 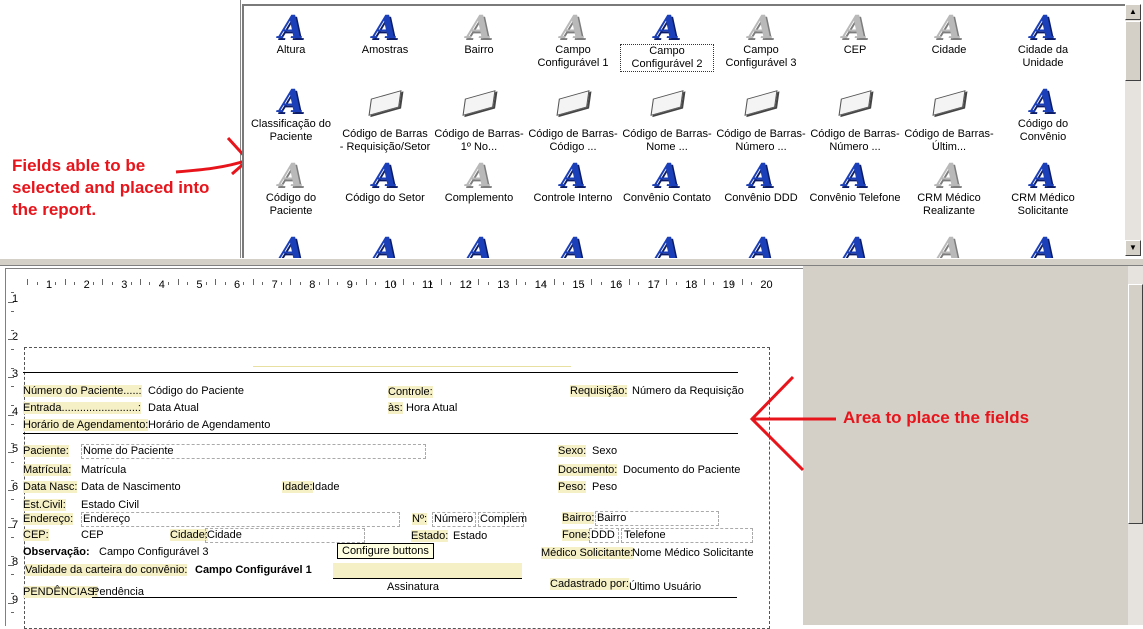 What do you see at coordinates (60, 592) in the screenshot?
I see `field-pendencias-label: PENDÊNCIAS:` at bounding box center [60, 592].